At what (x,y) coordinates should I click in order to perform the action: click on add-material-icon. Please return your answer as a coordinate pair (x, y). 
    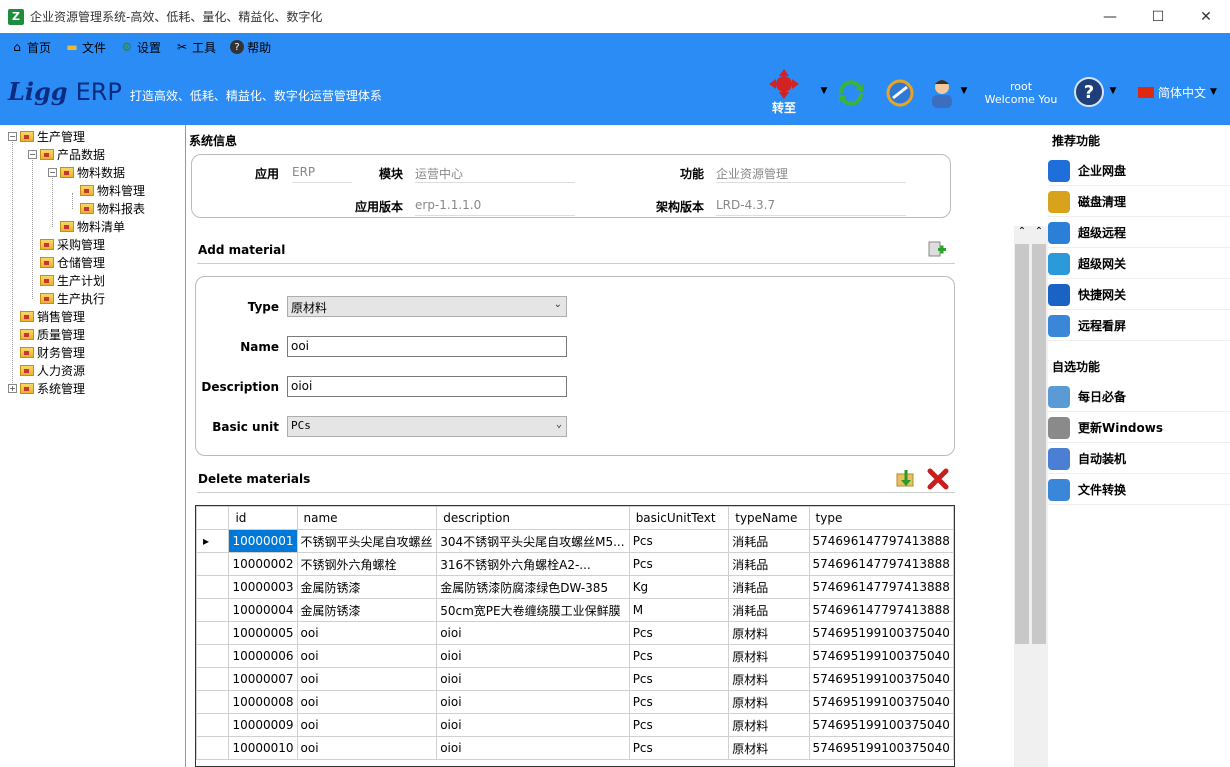
    Looking at the image, I should click on (937, 249).